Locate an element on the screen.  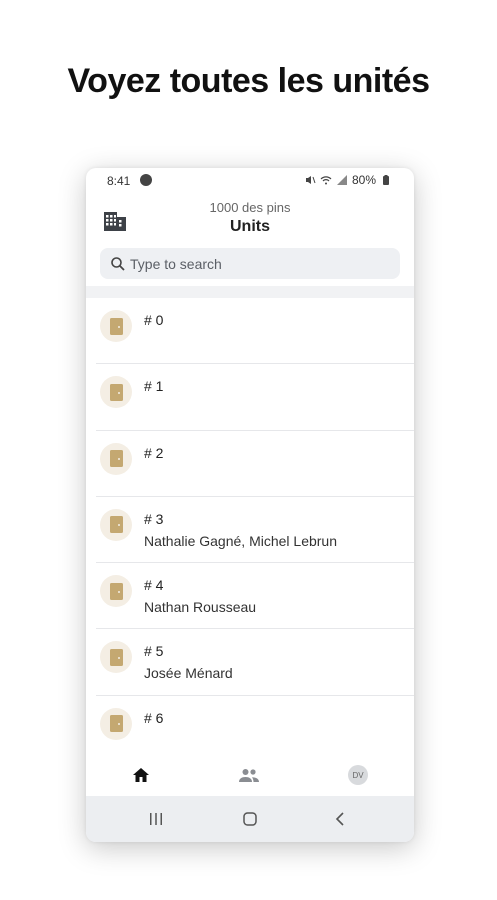
nav-profile: DV is located at coordinates (358, 775).